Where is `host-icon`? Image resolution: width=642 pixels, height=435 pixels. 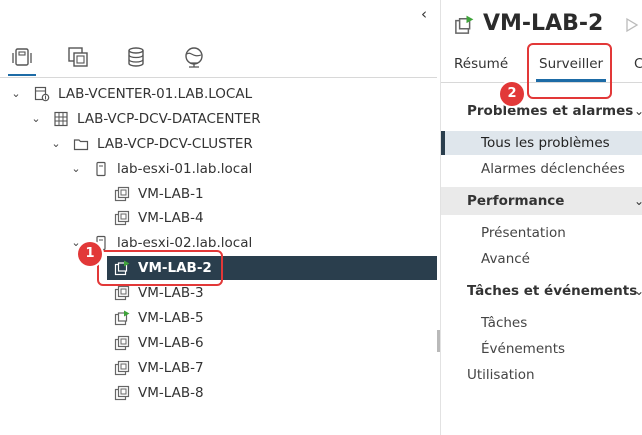 host-icon is located at coordinates (101, 169).